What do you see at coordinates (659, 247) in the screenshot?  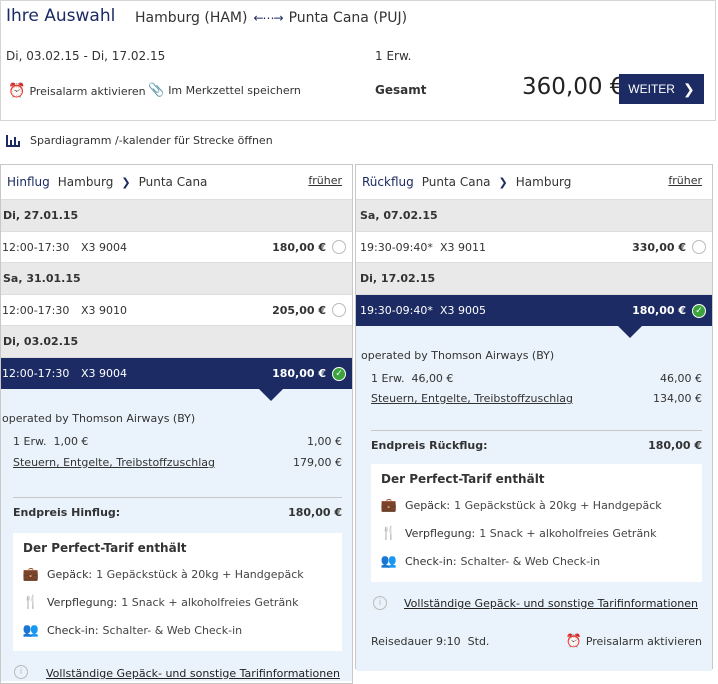 I see `flight-price: 330,00 €` at bounding box center [659, 247].